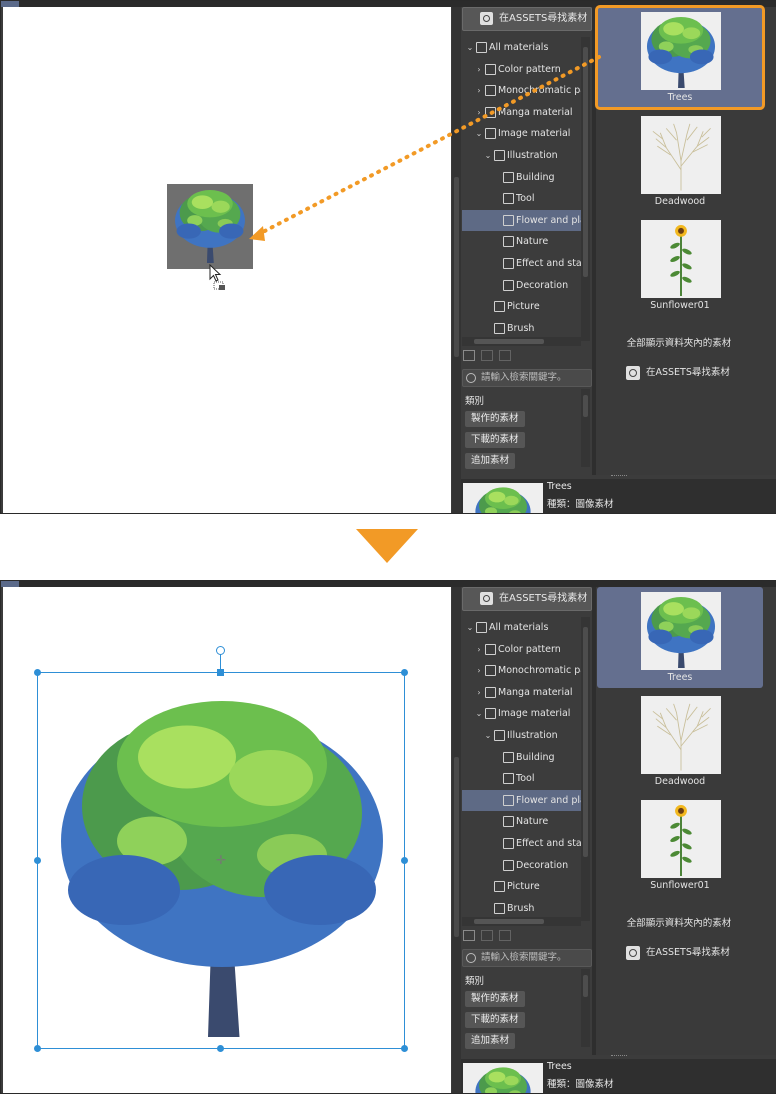 This screenshot has width=776, height=1094. What do you see at coordinates (404, 672) in the screenshot?
I see `handle-top-right` at bounding box center [404, 672].